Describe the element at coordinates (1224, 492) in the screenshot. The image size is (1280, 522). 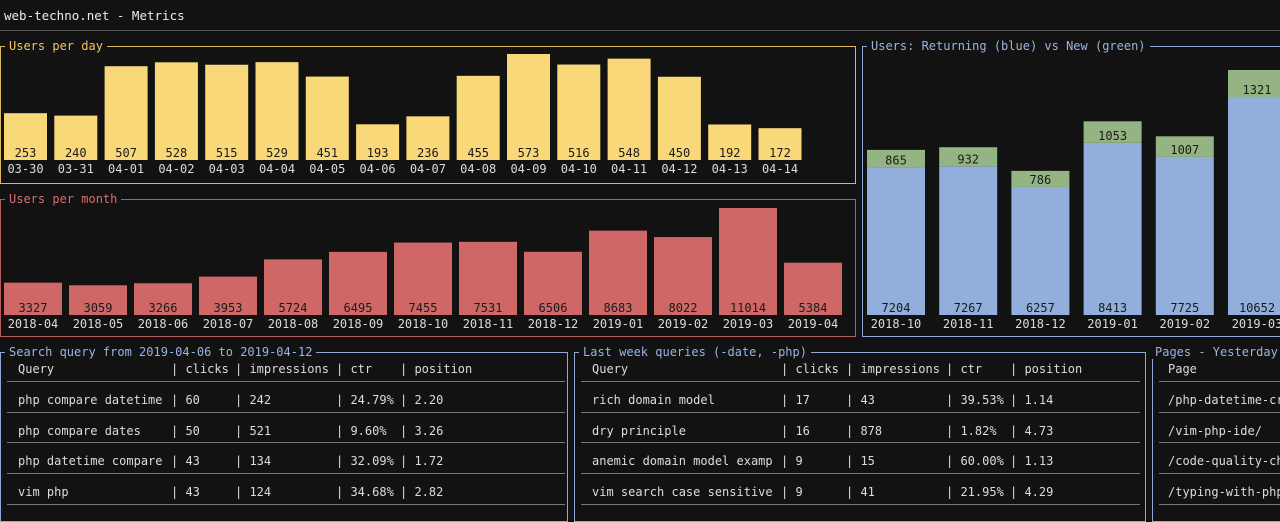
I see `table-cell: /typing-with-php` at that location.